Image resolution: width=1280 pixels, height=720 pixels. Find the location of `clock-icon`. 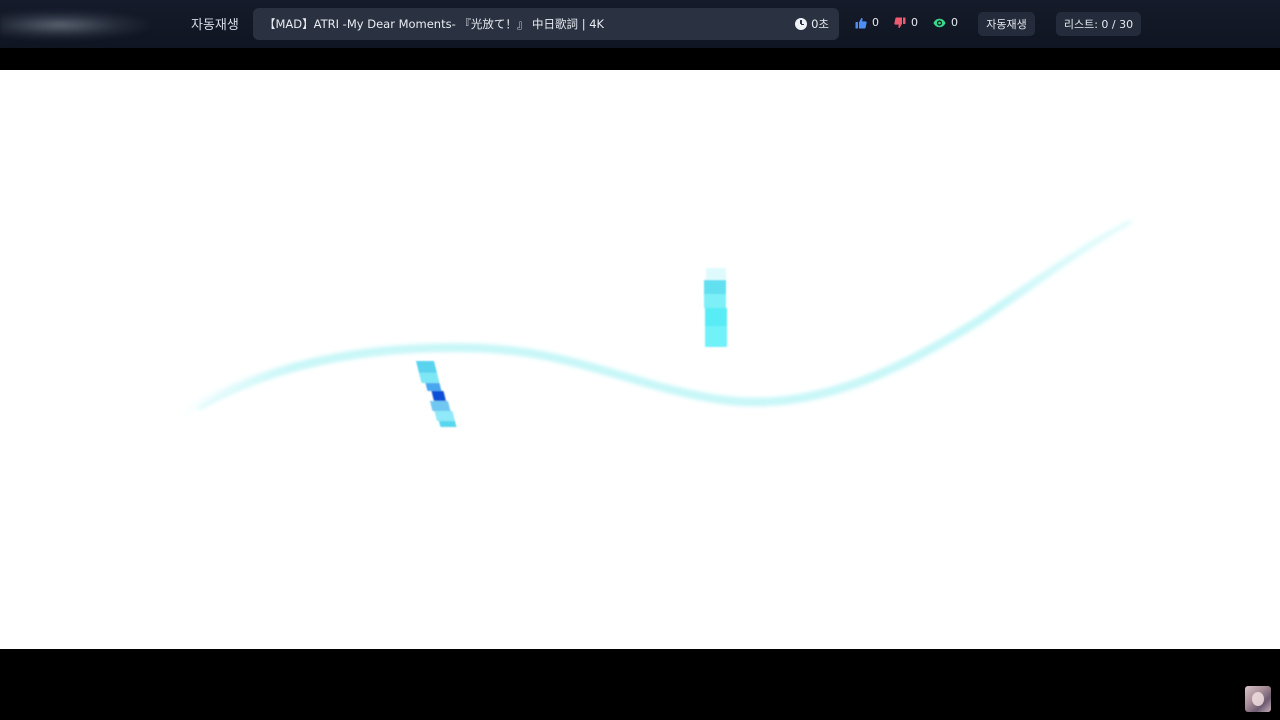

clock-icon is located at coordinates (801, 24).